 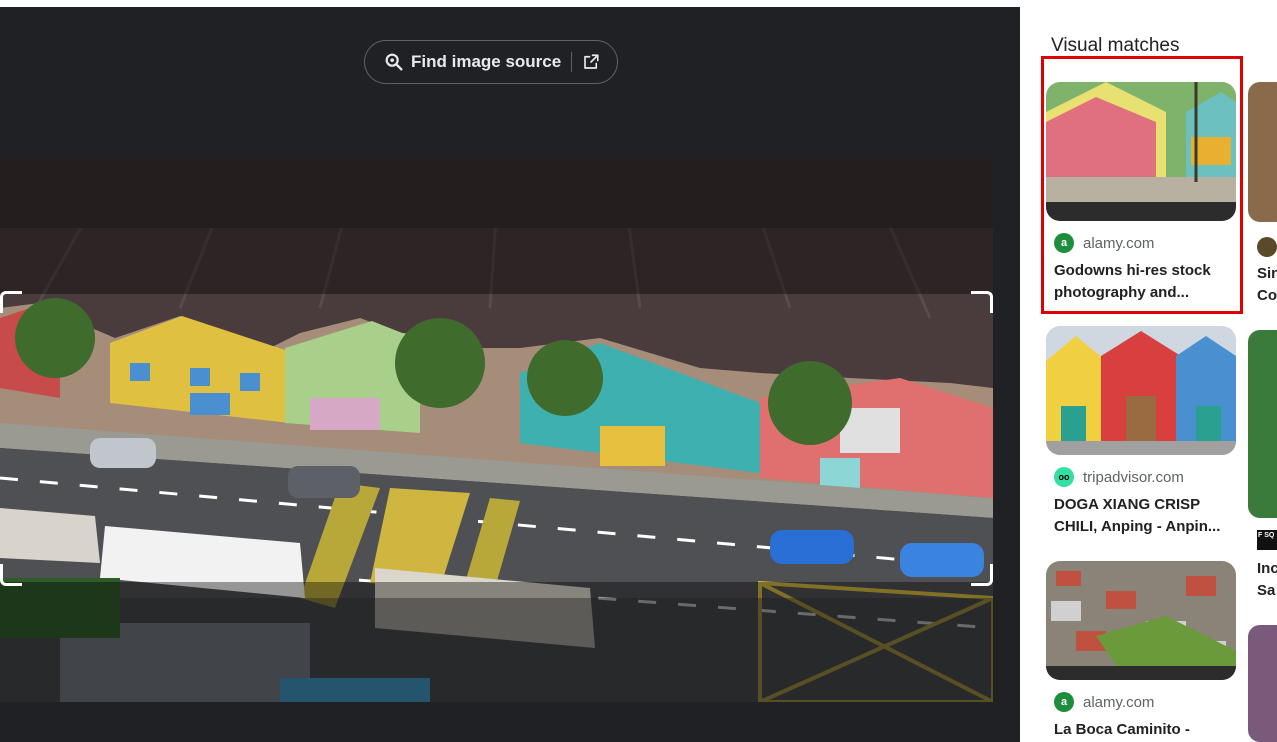 I want to click on partial-result-title-line1: Sin, so click(x=1267, y=274).